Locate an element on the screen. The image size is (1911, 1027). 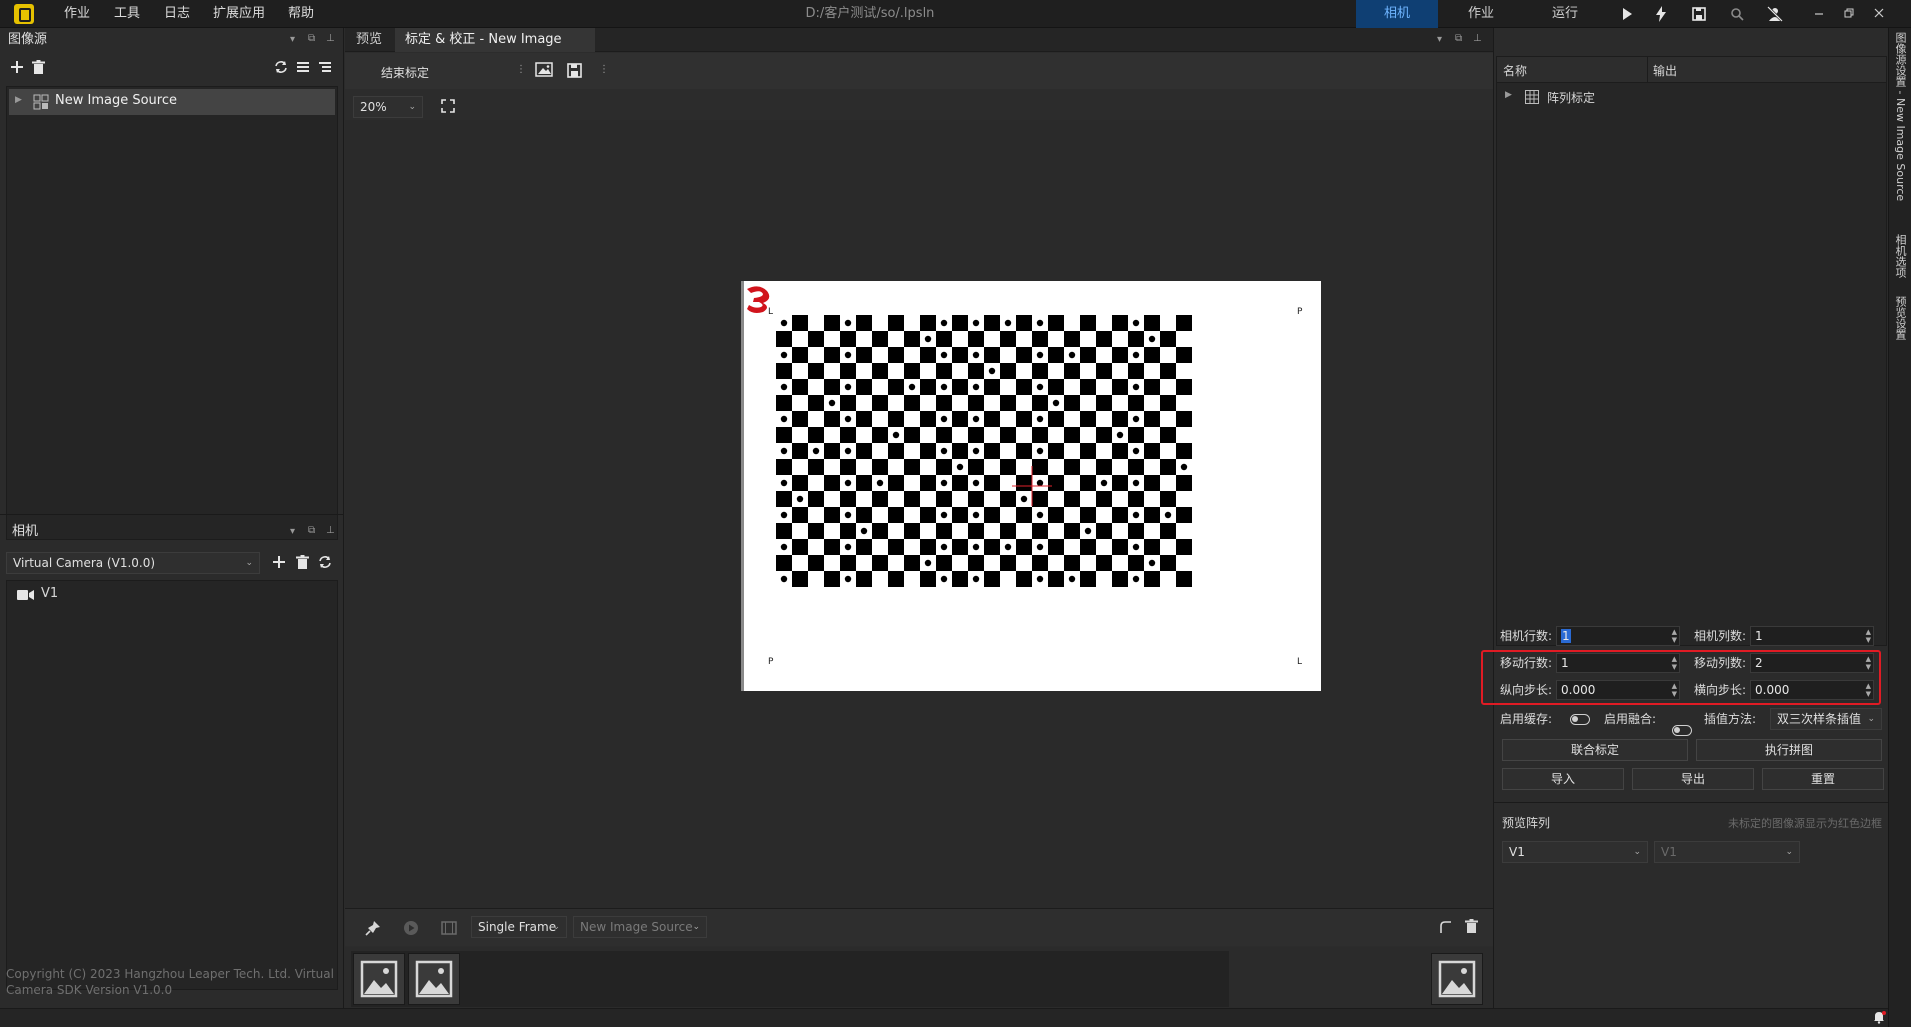
film-icon is located at coordinates (449, 928).